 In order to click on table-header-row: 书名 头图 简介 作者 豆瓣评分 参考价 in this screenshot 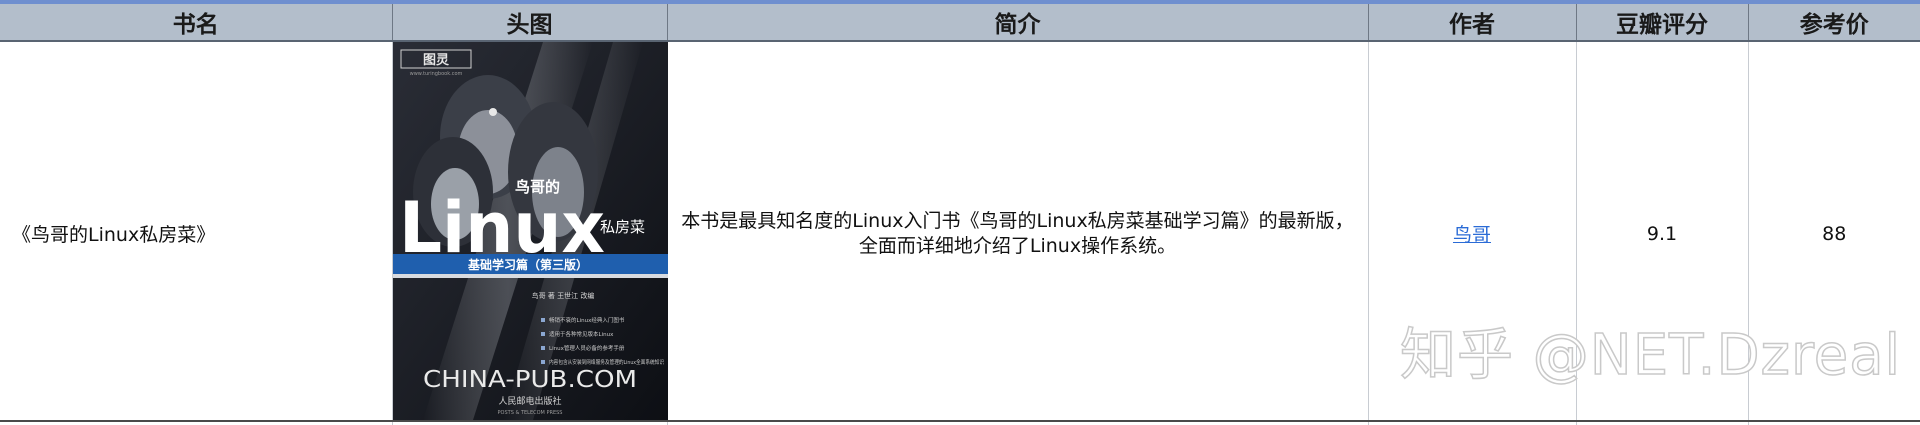, I will do `click(960, 23)`.